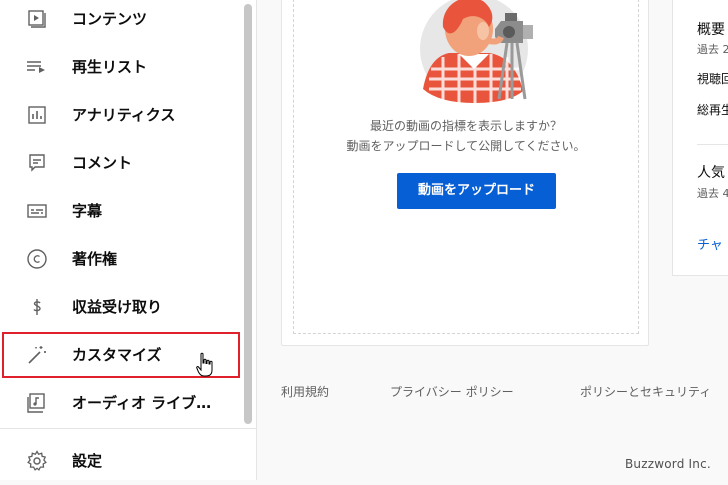  Describe the element at coordinates (121, 259) in the screenshot. I see `sidebar-item-copyright: 著作権` at that location.